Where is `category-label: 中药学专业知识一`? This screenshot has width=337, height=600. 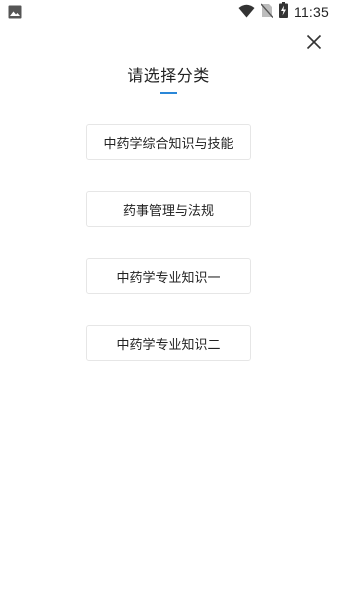 category-label: 中药学专业知识一 is located at coordinates (168, 278).